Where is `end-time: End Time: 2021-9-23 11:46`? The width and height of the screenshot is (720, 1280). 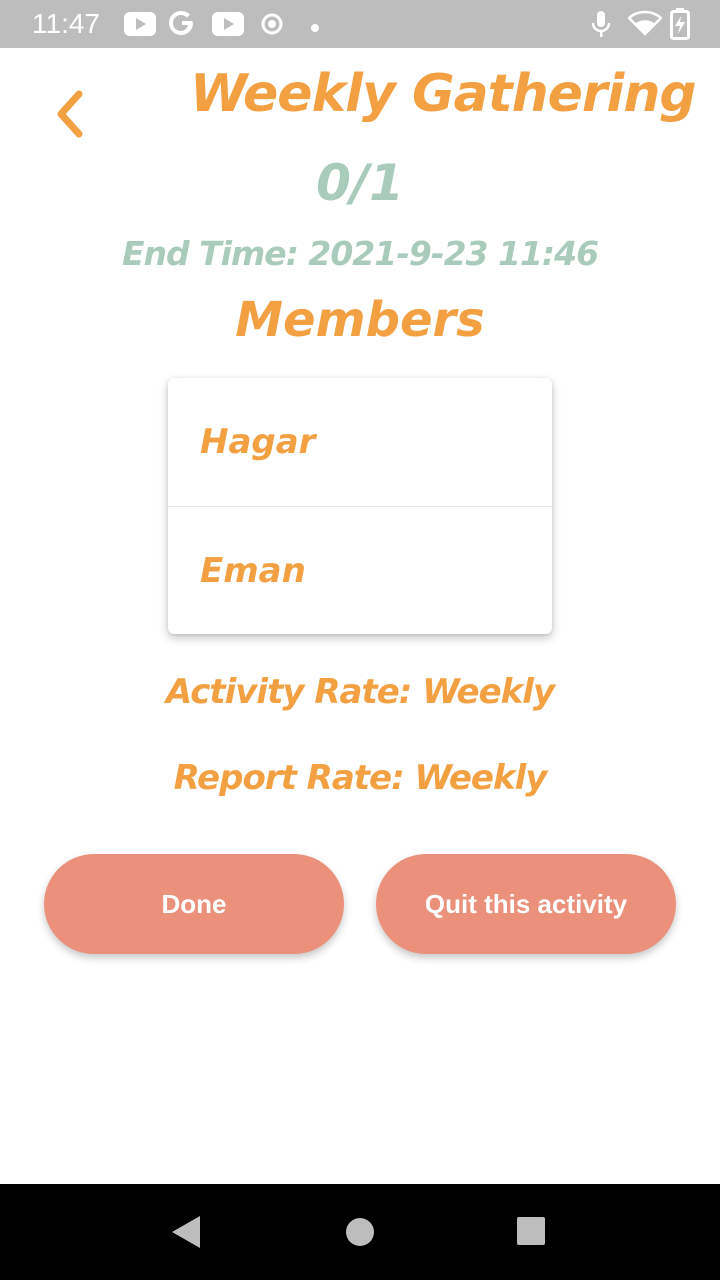 end-time: End Time: 2021-9-23 11:46 is located at coordinates (360, 253).